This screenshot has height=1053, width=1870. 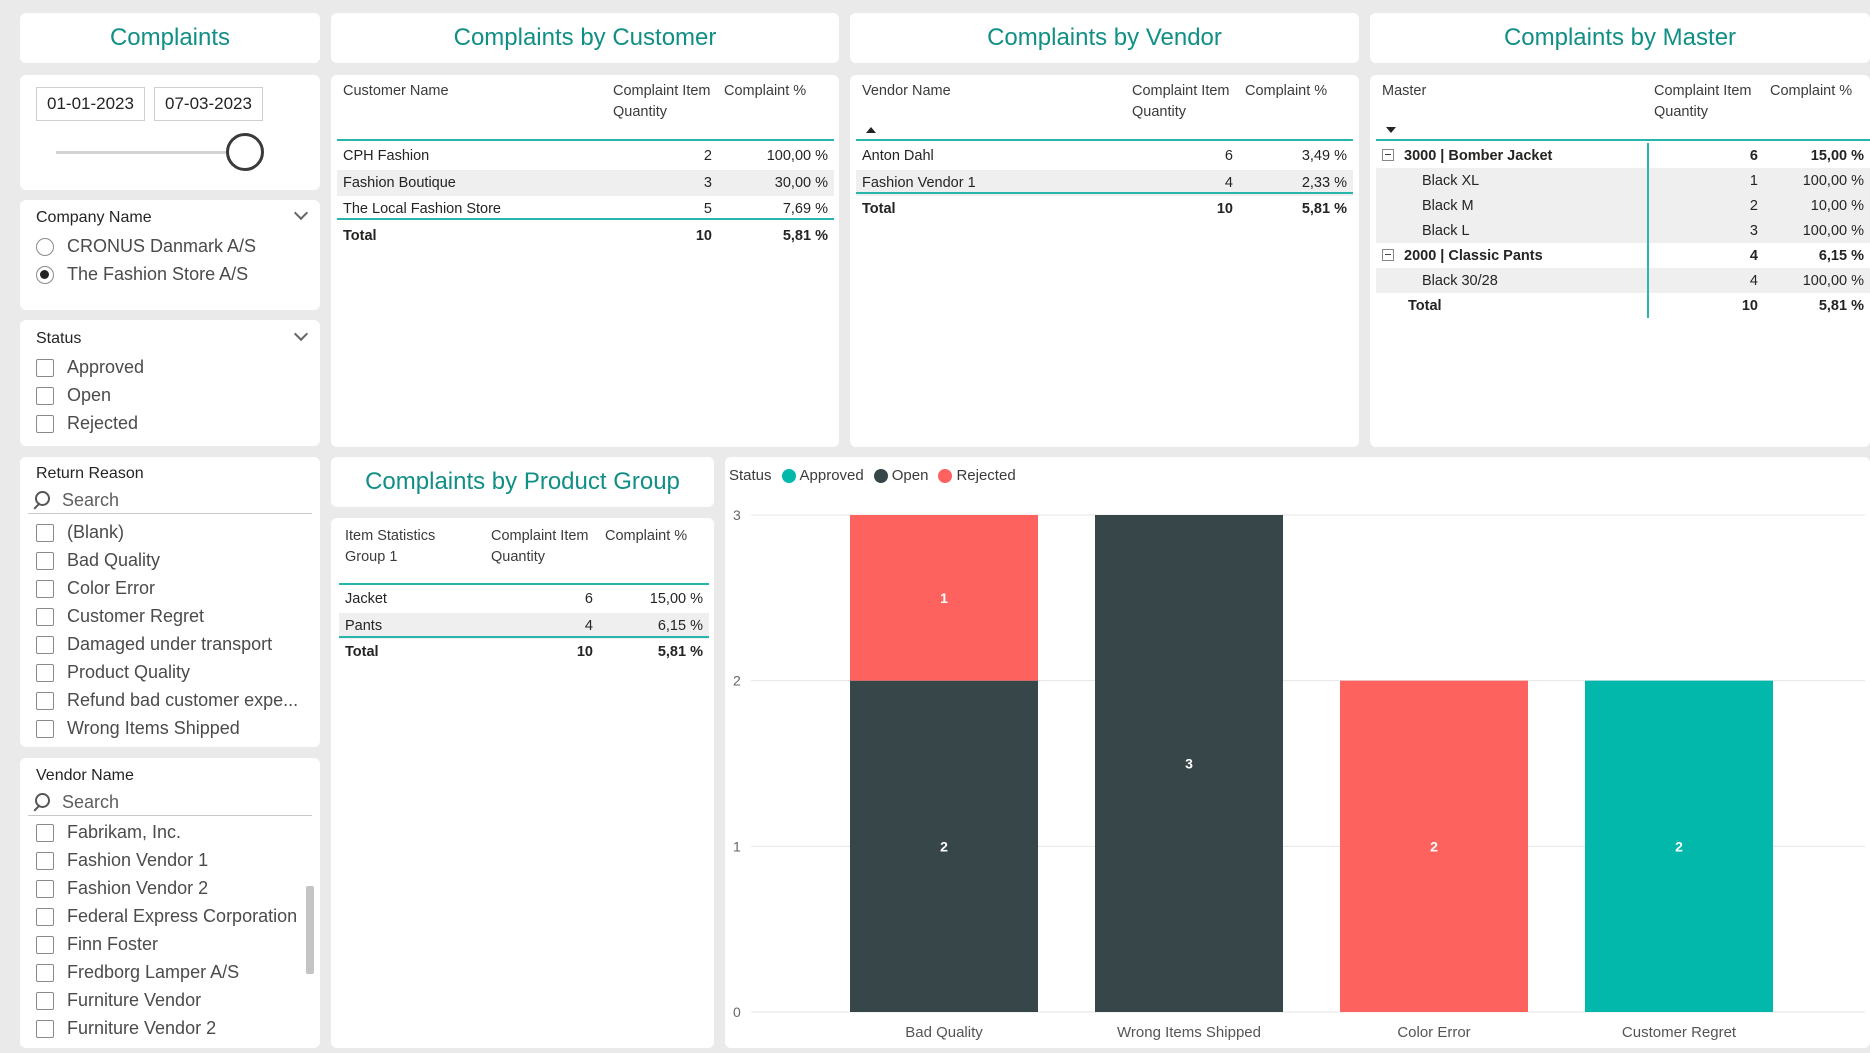 What do you see at coordinates (472, 112) in the screenshot?
I see `column-header: Customer Name` at bounding box center [472, 112].